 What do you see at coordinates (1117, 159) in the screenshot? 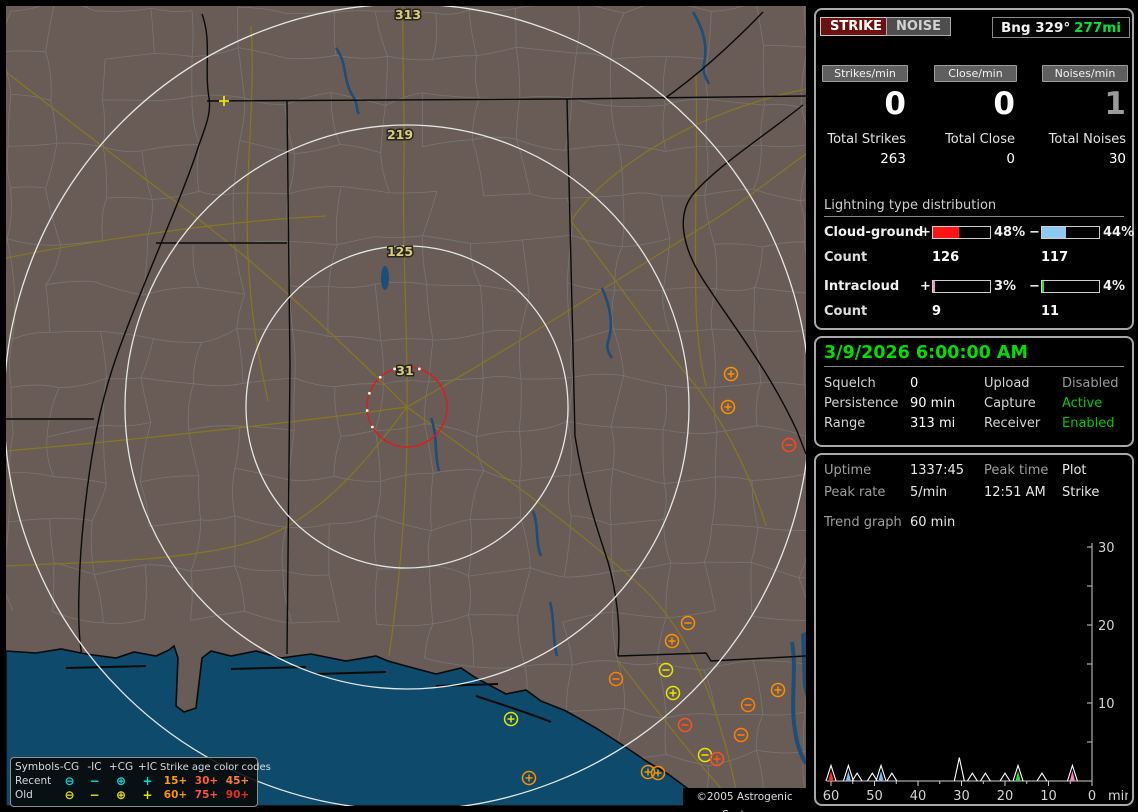
I see `total-noises-value: 30` at bounding box center [1117, 159].